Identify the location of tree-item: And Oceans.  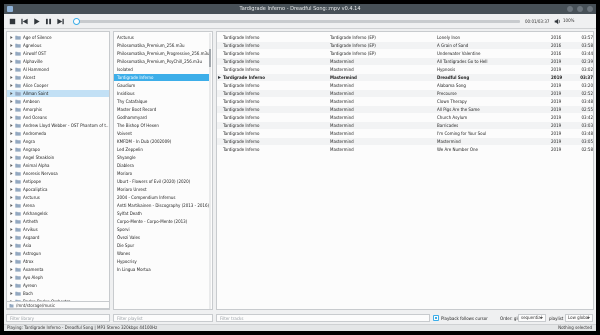
(58, 117).